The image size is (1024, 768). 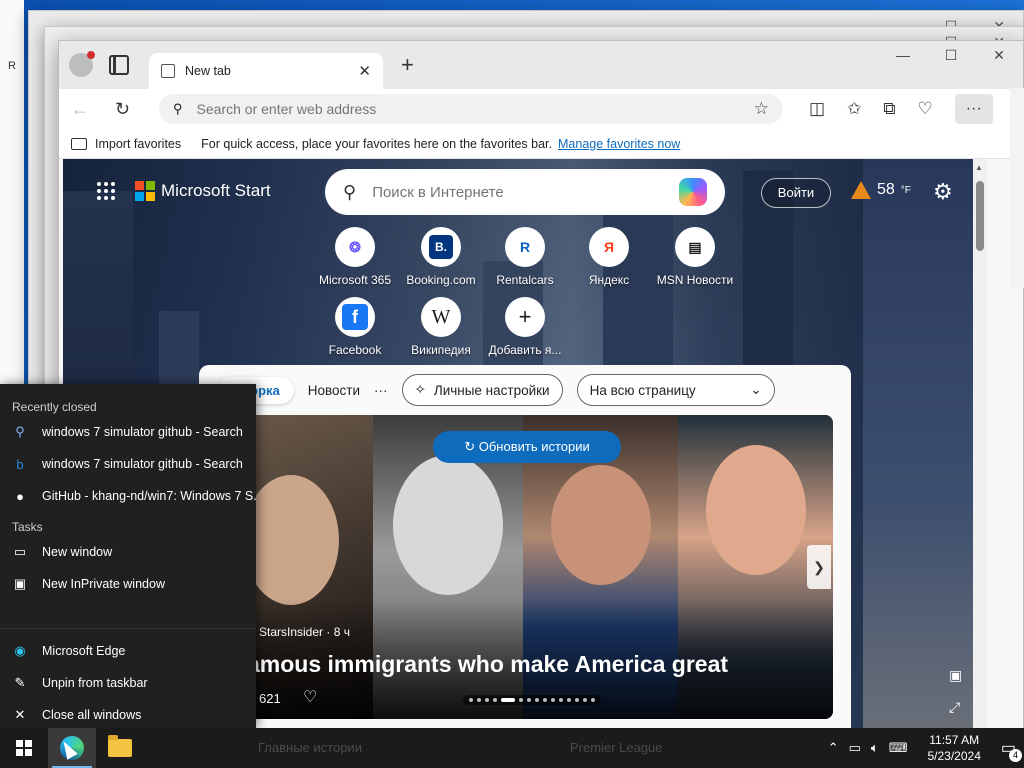 What do you see at coordinates (875, 748) in the screenshot?
I see `volume-muted-icon: 🔈︎` at bounding box center [875, 748].